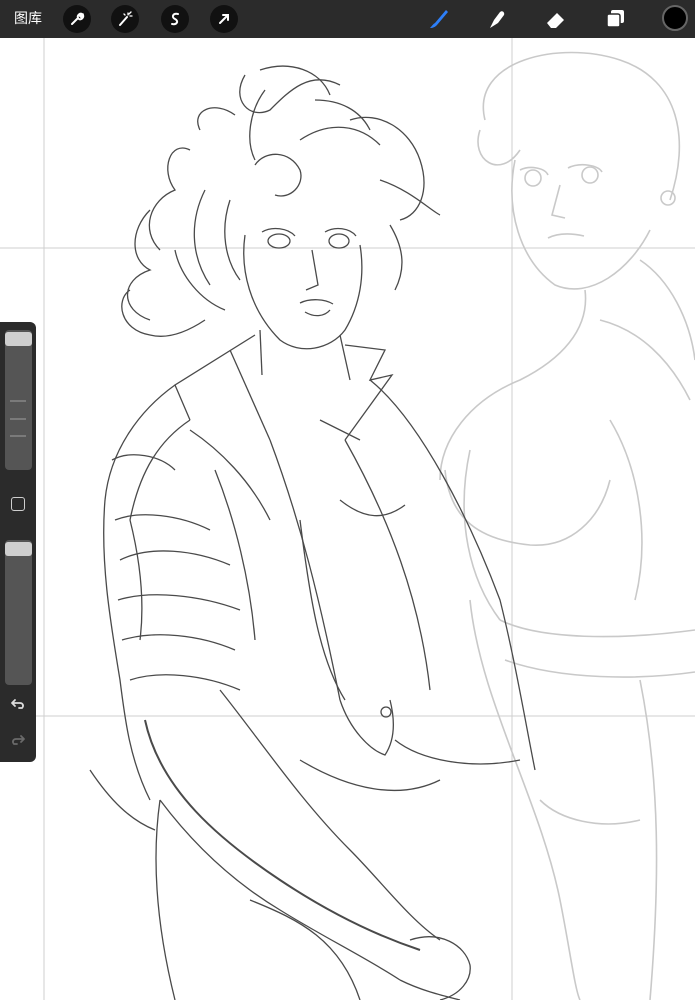 The image size is (695, 1004). I want to click on eraser-icon, so click(556, 19).